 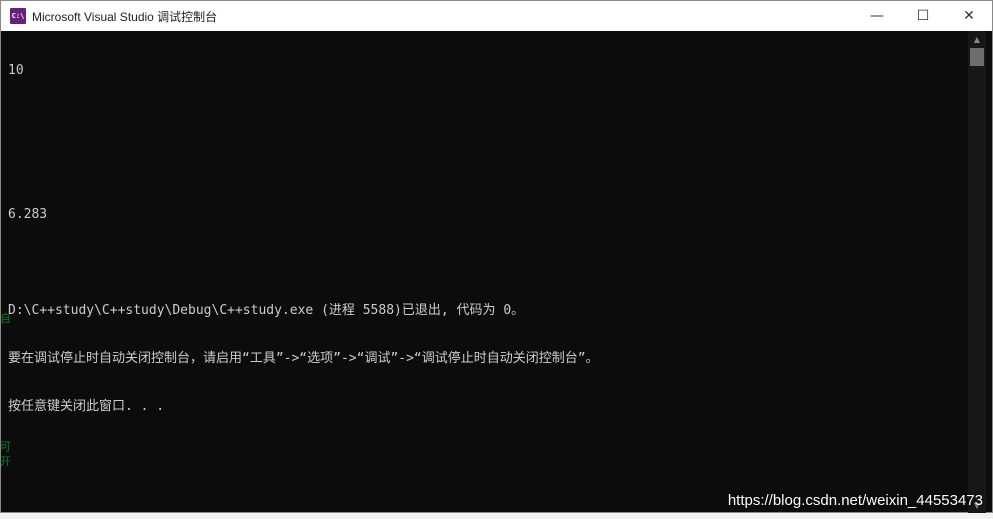 What do you see at coordinates (977, 272) in the screenshot?
I see `vertical-scrollbar: ▲ ▼` at bounding box center [977, 272].